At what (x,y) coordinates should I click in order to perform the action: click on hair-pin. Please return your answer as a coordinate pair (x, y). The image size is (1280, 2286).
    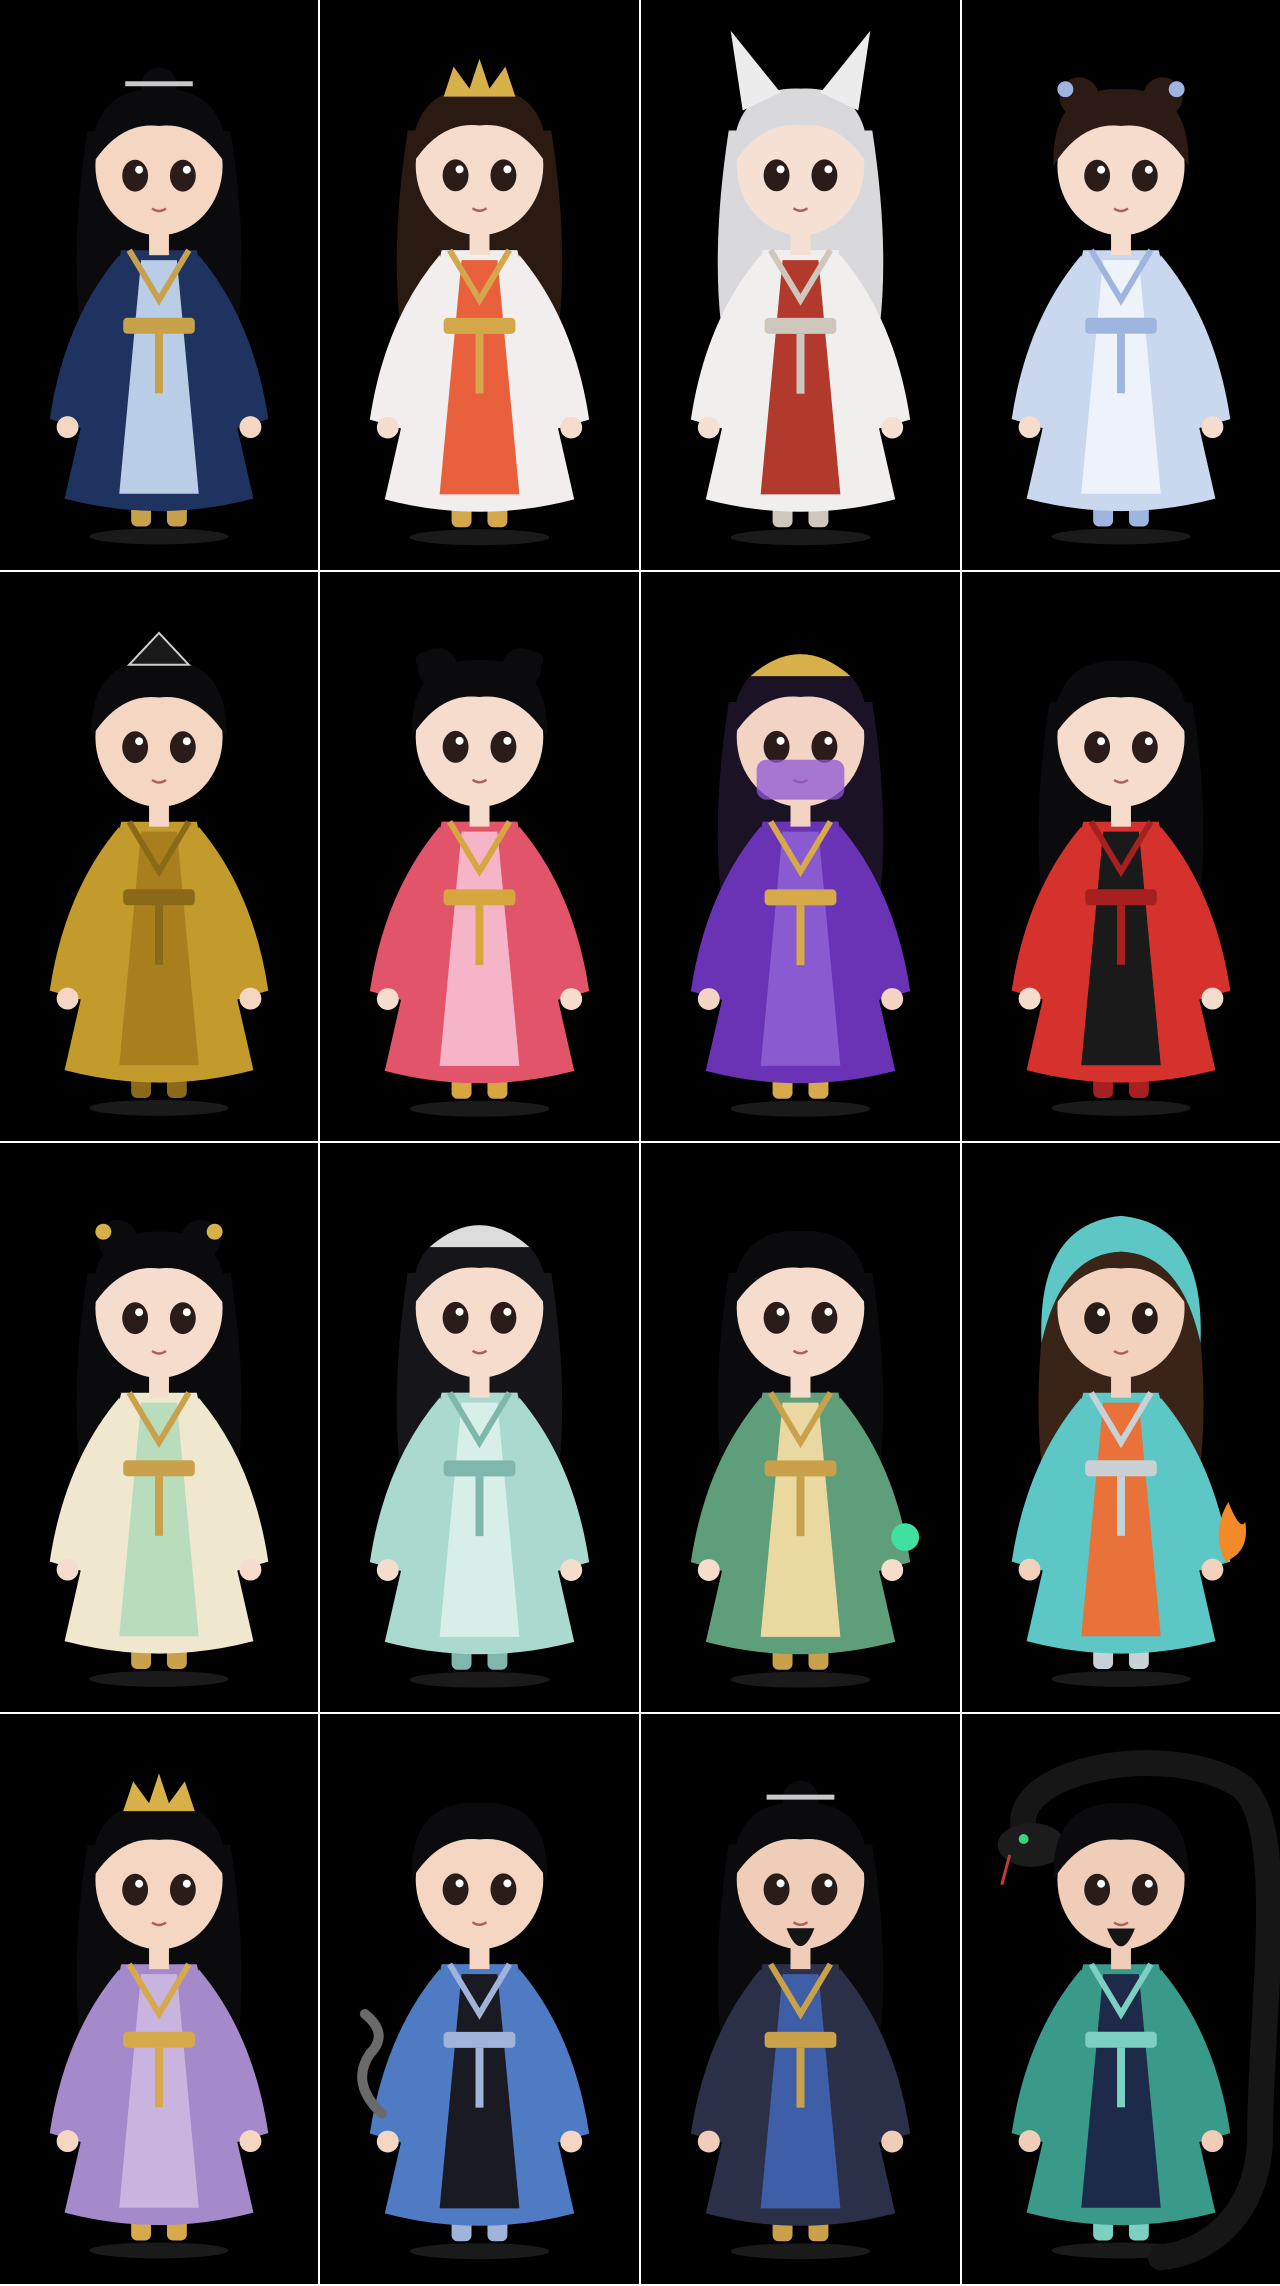
    Looking at the image, I should click on (159, 84).